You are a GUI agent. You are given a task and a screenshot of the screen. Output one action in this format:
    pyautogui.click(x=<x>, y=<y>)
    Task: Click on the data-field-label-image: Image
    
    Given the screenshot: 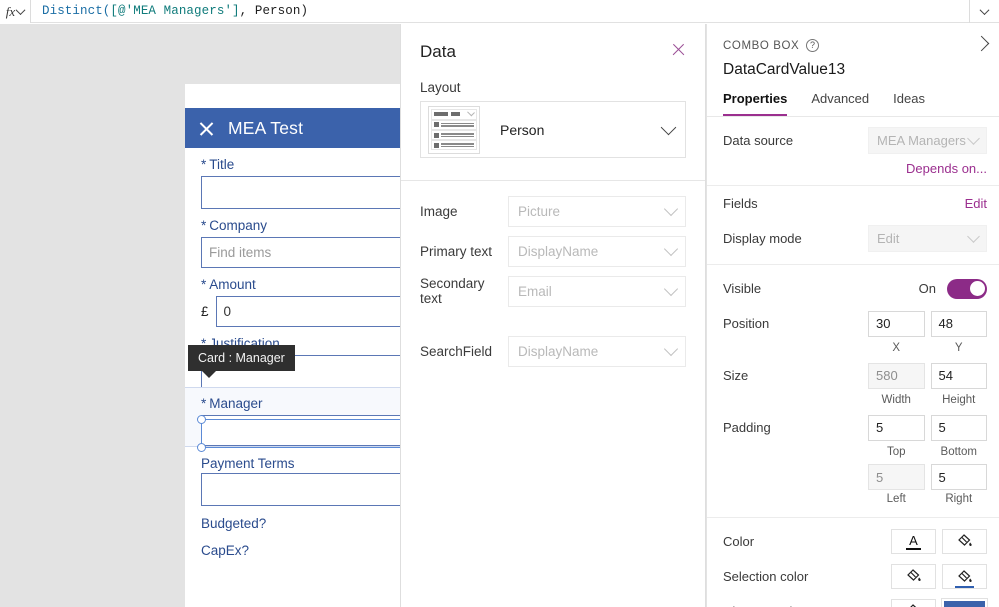 What is the action you would take?
    pyautogui.click(x=439, y=211)
    